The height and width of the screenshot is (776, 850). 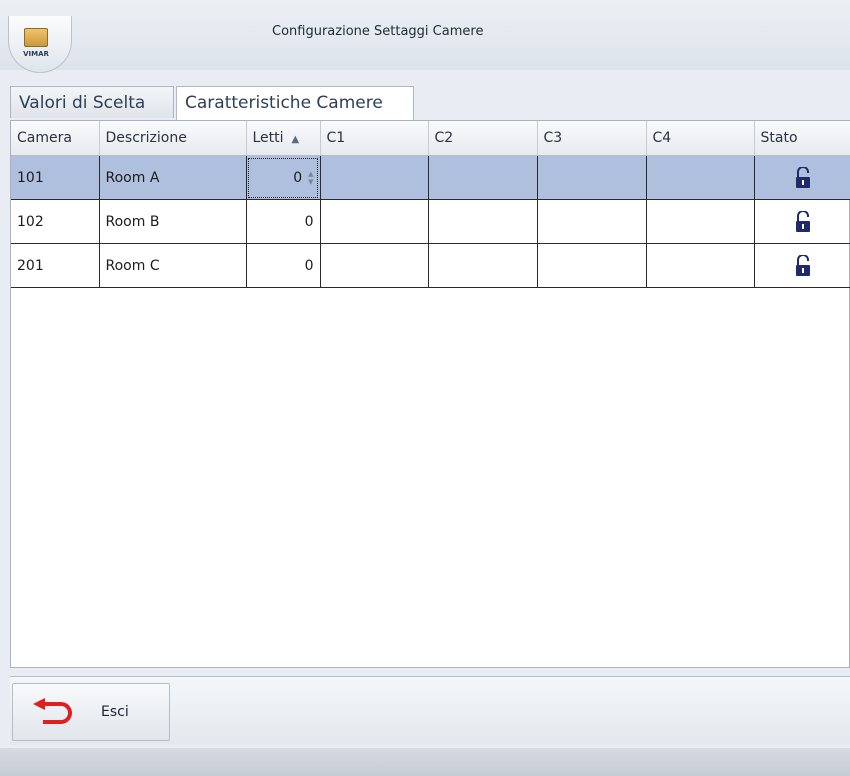 I want to click on table-row: 201 Room C 0, so click(x=430, y=265).